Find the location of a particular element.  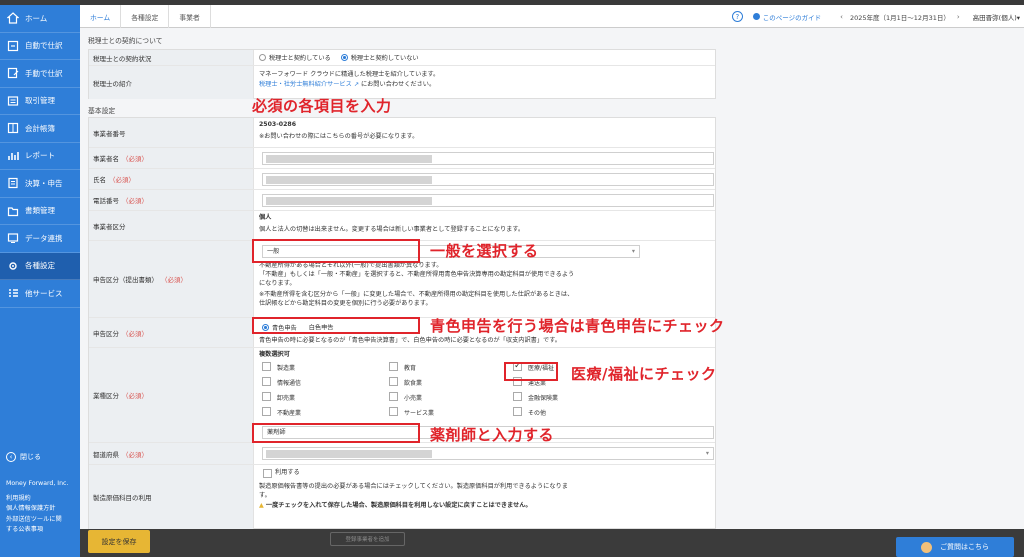

save-settings-button: 設定を保存 is located at coordinates (119, 541).